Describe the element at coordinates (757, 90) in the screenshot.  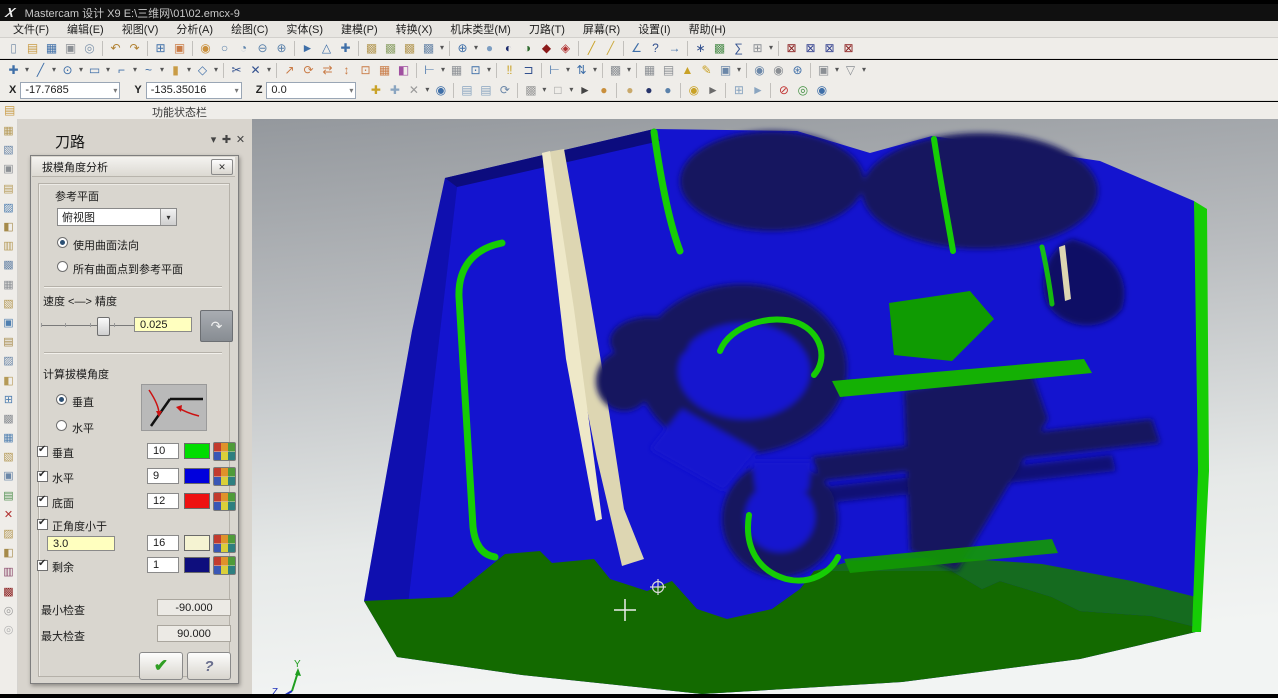
I see `pick-doc-icon: ►` at that location.